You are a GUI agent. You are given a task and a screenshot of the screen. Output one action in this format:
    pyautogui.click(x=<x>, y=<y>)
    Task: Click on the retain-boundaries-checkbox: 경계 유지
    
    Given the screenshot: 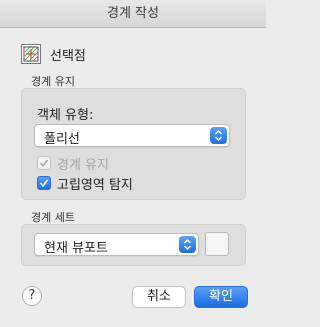 What is the action you would take?
    pyautogui.click(x=73, y=164)
    